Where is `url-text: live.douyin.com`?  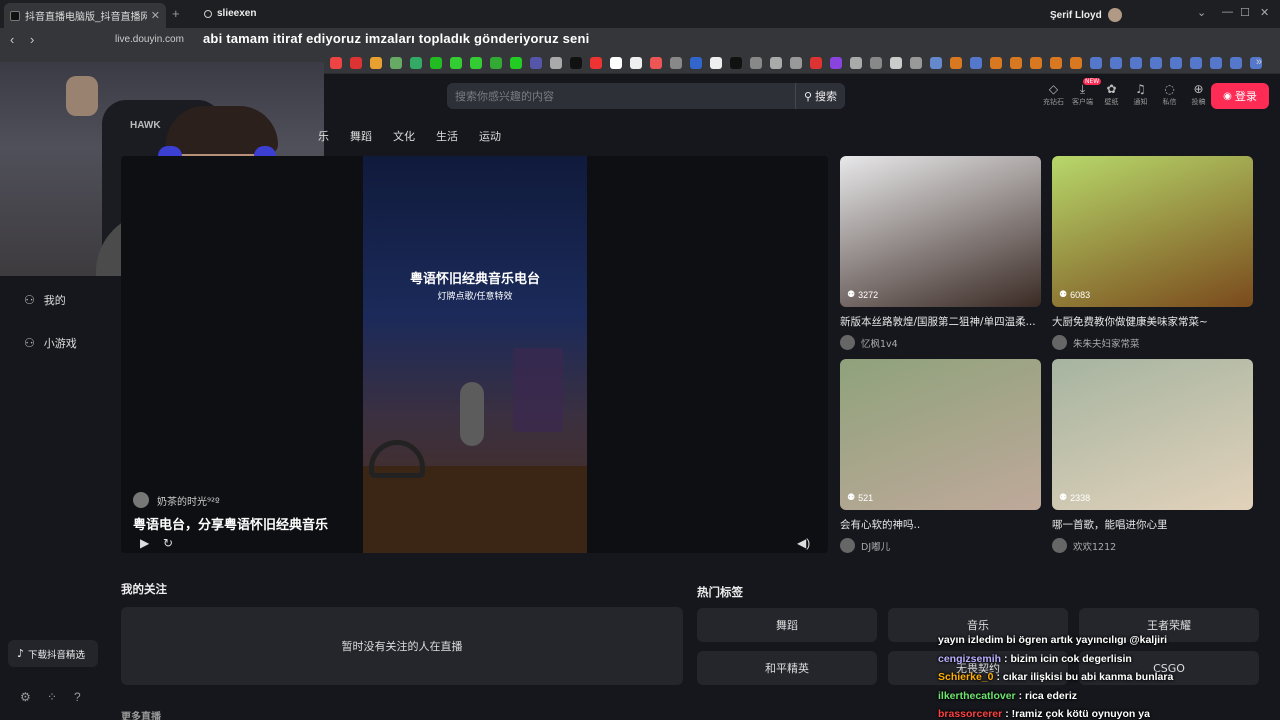 url-text: live.douyin.com is located at coordinates (149, 39).